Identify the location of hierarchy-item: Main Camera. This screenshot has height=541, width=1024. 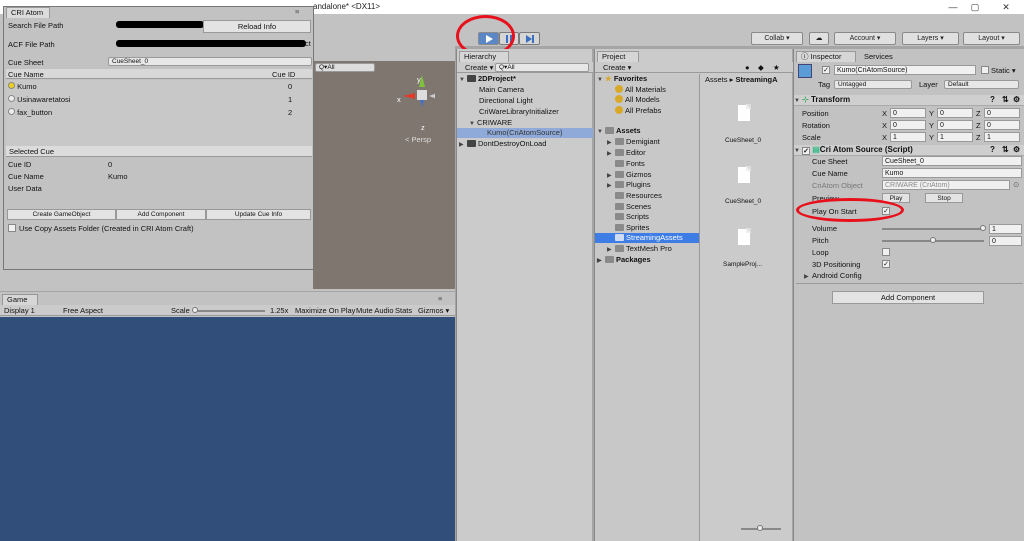
(501, 89).